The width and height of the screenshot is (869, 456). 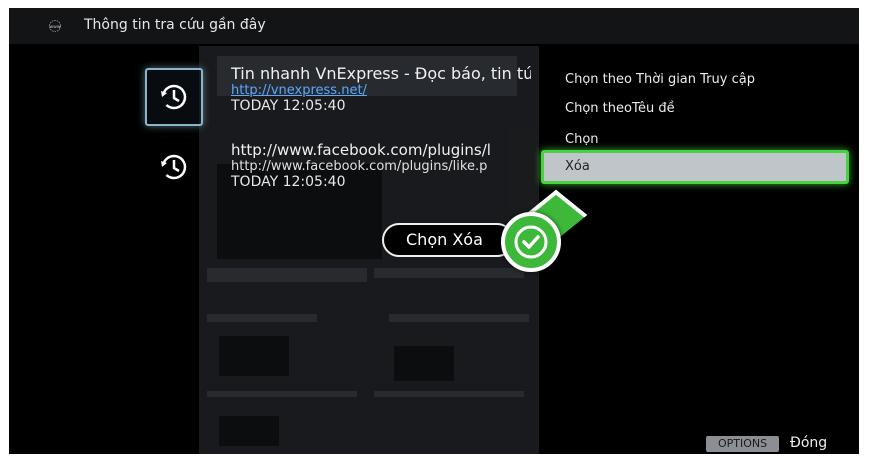 I want to click on svg-text: www, so click(x=54, y=27).